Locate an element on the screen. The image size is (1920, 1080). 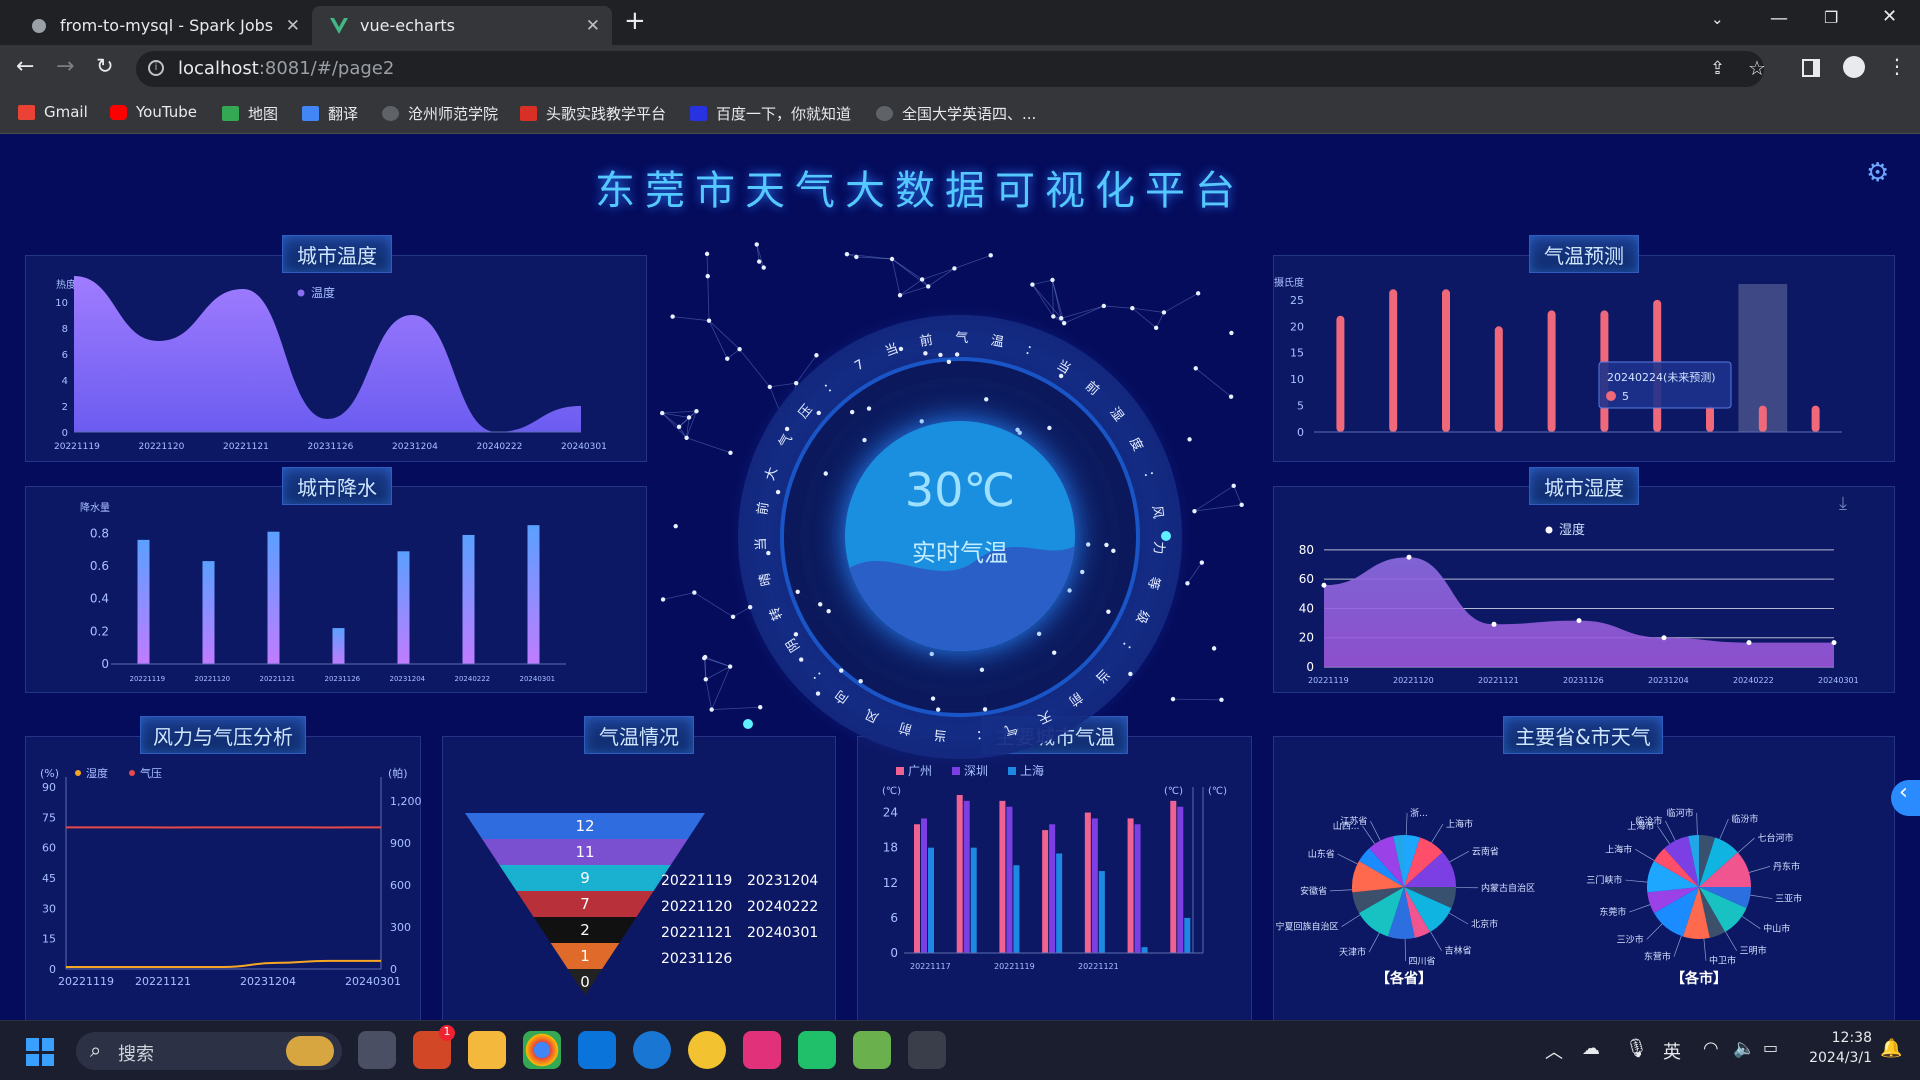
side-panel-icon is located at coordinates (1811, 68).